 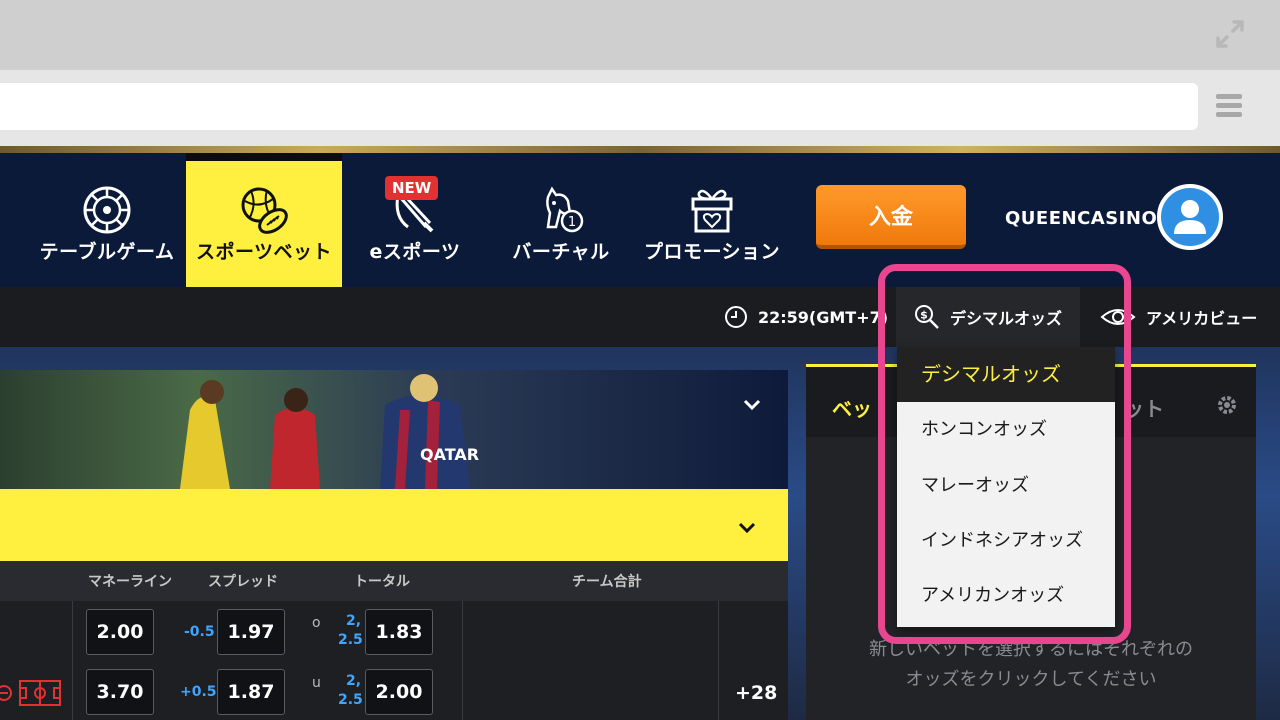 What do you see at coordinates (264, 252) in the screenshot?
I see `nav-label: スポーツベット` at bounding box center [264, 252].